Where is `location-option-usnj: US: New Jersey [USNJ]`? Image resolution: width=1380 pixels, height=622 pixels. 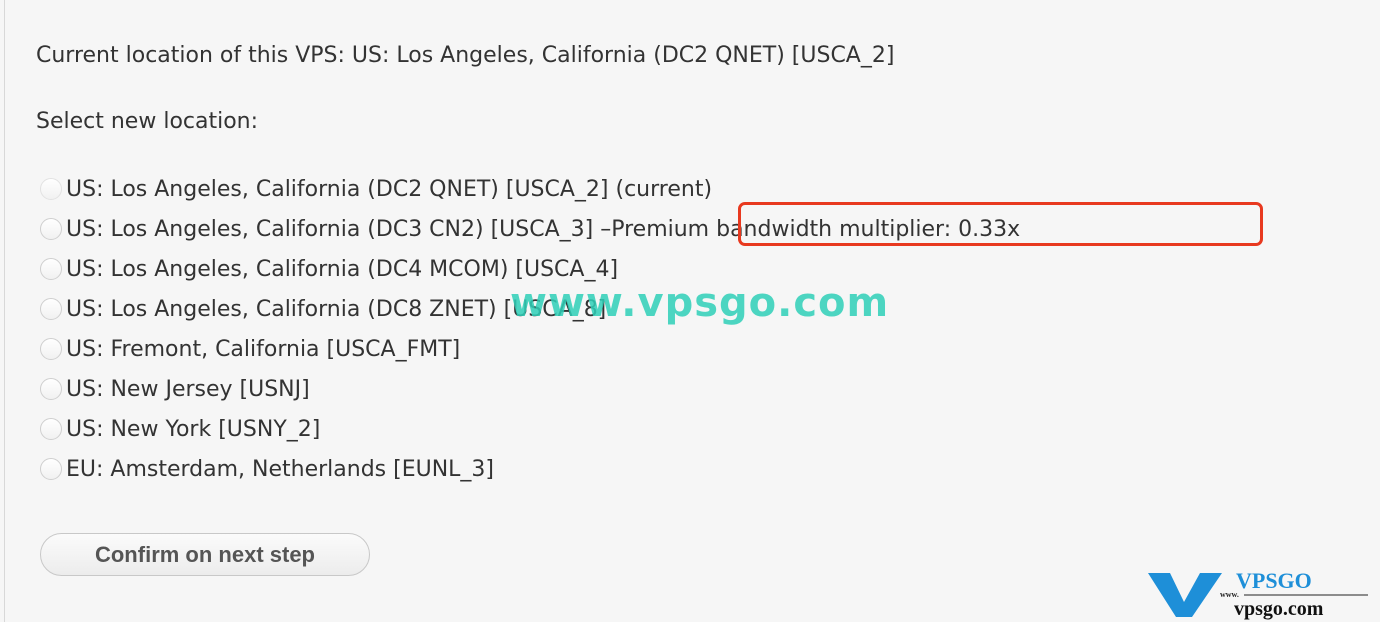 location-option-usnj: US: New Jersey [USNJ] is located at coordinates (175, 389).